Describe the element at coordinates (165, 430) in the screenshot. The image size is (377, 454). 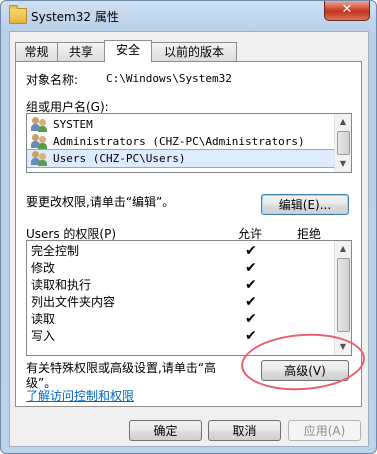
I see `ok-button: 确定` at that location.